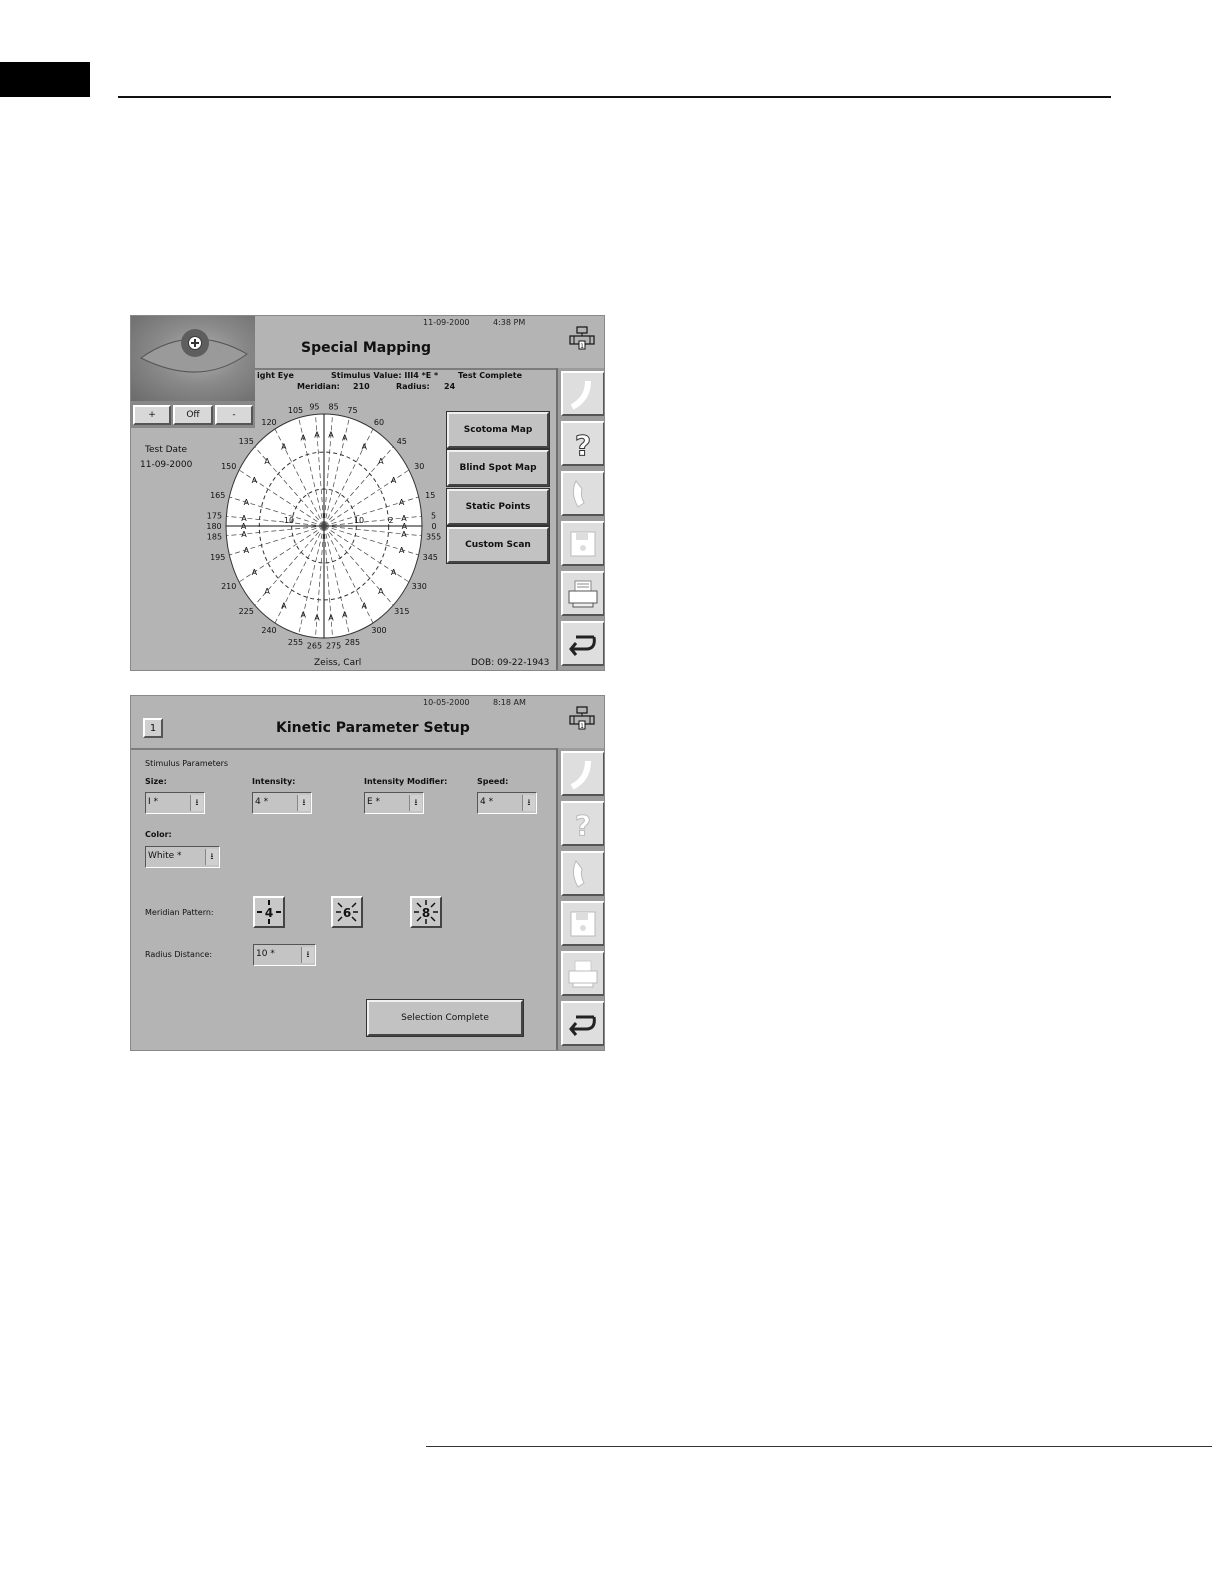  What do you see at coordinates (498, 468) in the screenshot?
I see `blind-spot-map-button: Blind Spot Map` at bounding box center [498, 468].